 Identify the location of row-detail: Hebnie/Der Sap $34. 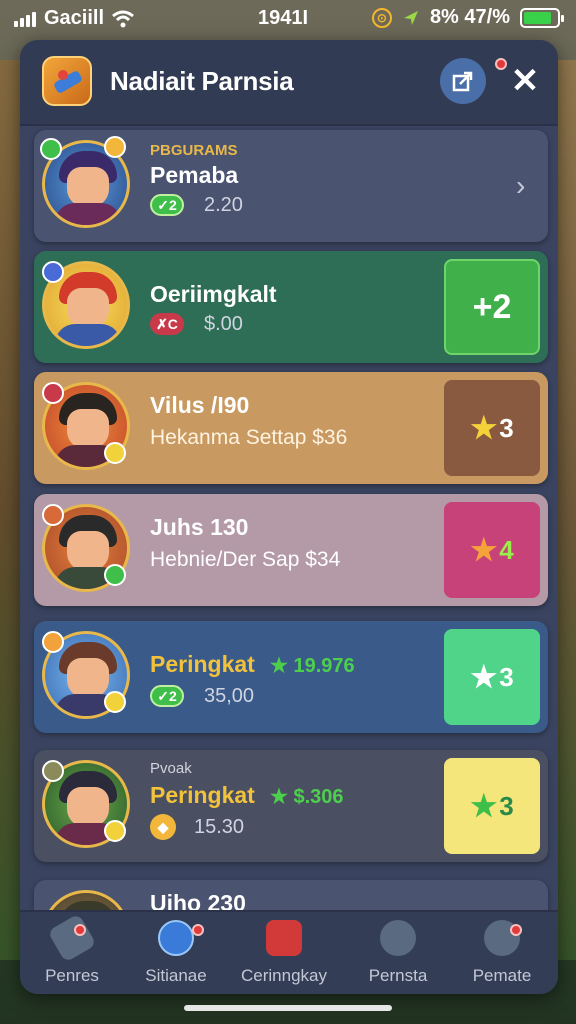
(245, 559).